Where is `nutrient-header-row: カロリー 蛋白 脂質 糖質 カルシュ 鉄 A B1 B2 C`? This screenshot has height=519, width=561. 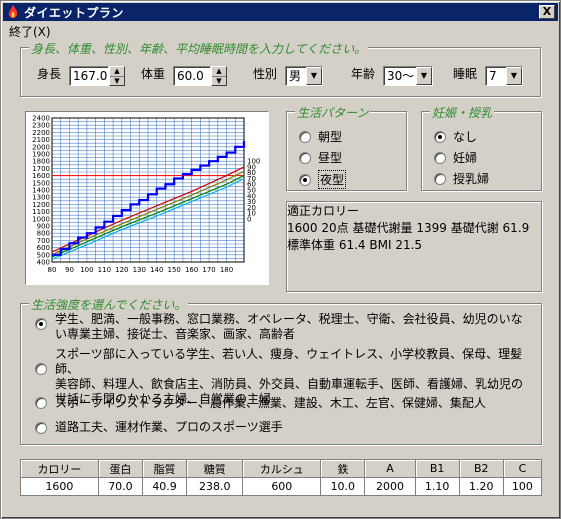
nutrient-header-row: カロリー 蛋白 脂質 糖質 カルシュ 鉄 A B1 B2 C is located at coordinates (281, 468).